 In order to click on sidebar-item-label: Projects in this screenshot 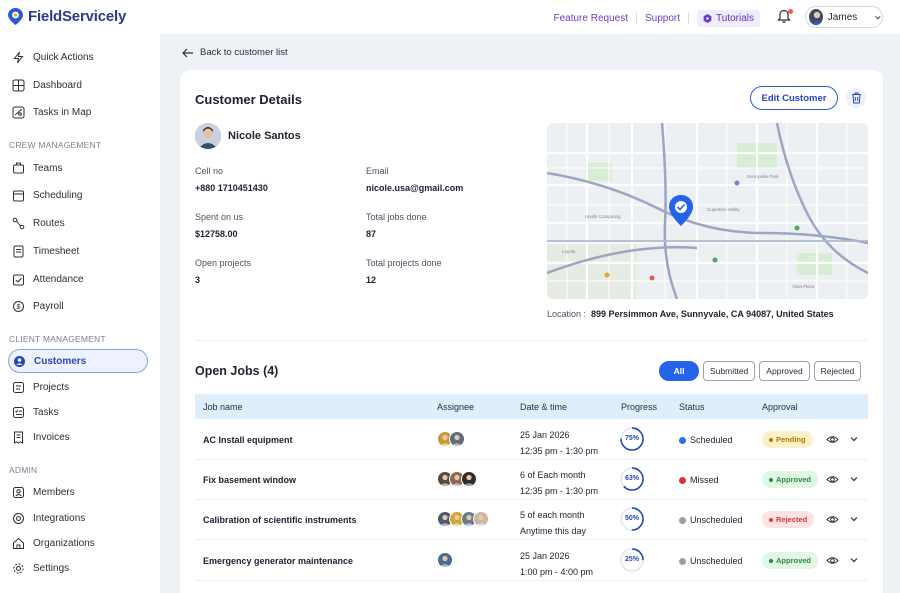, I will do `click(51, 387)`.